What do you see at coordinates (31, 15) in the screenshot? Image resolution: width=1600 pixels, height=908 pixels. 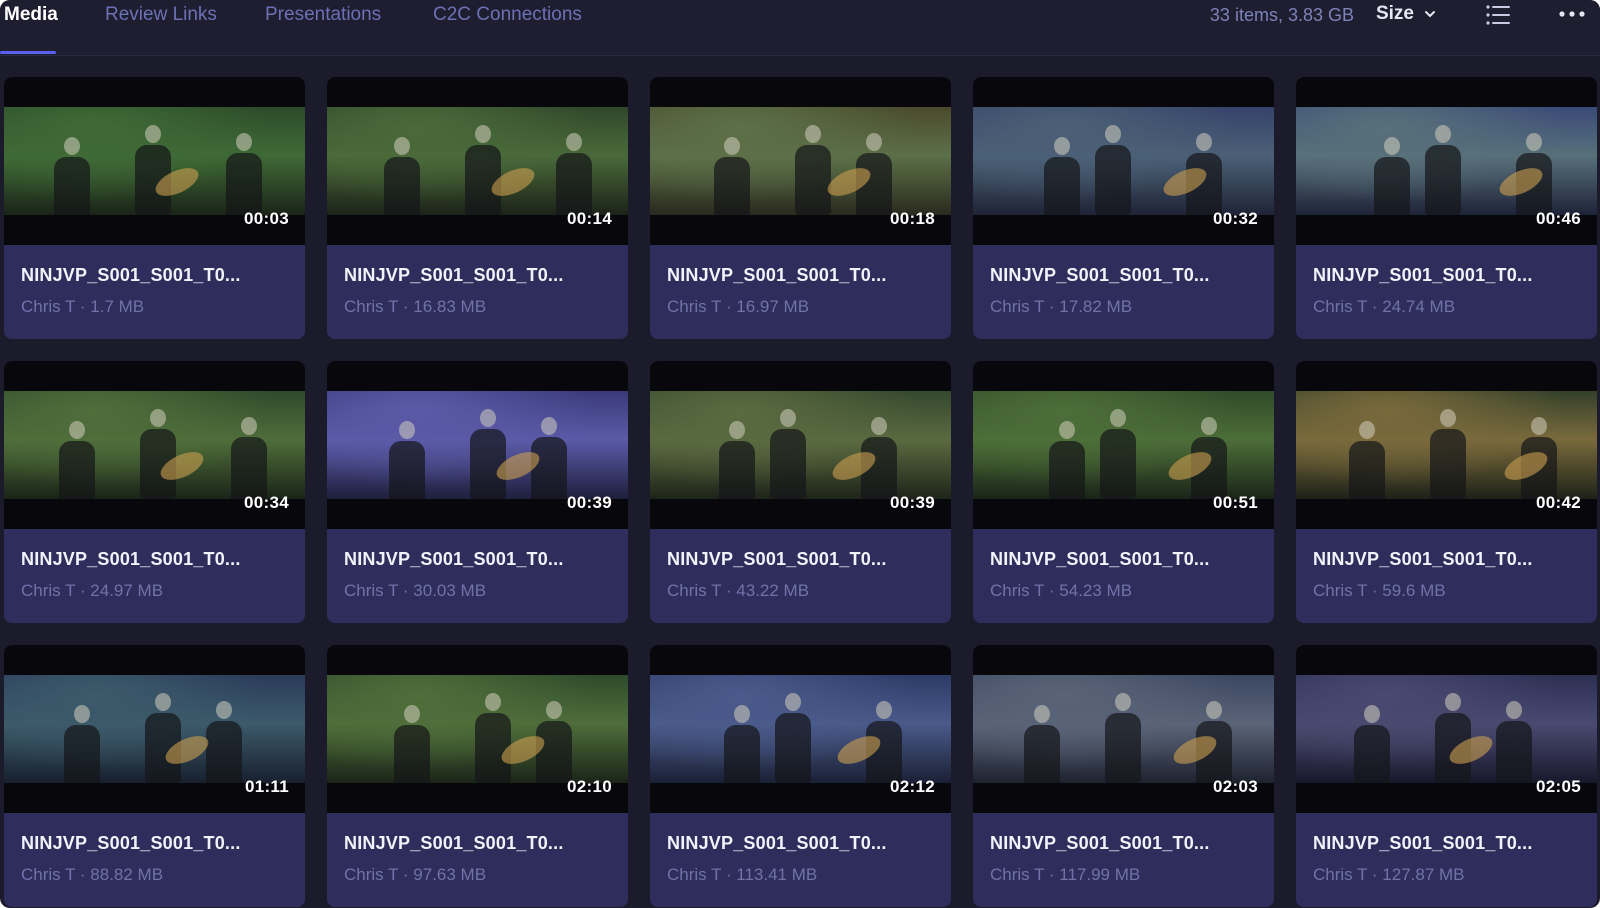 I see `tab-media: Media` at bounding box center [31, 15].